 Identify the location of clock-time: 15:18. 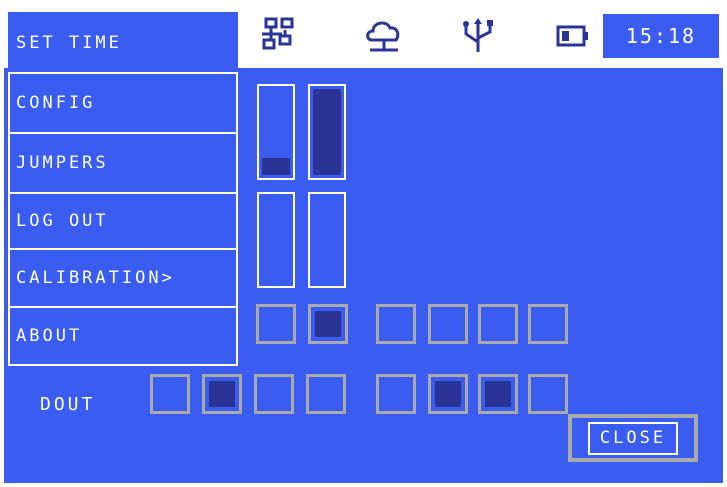
(661, 36).